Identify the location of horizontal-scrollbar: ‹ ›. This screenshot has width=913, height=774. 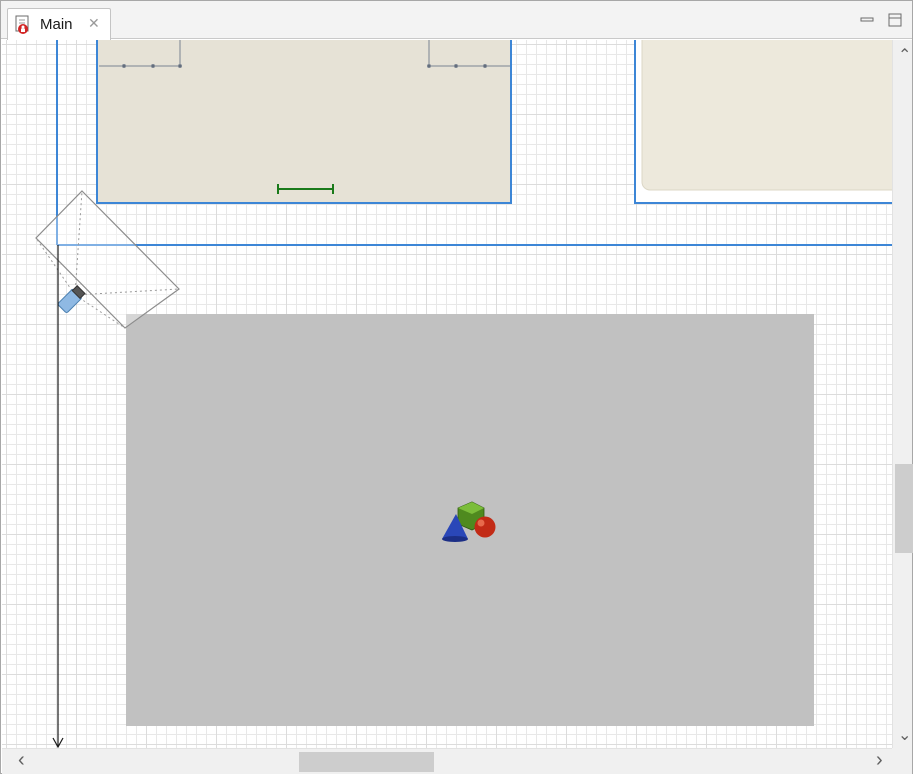
(447, 761).